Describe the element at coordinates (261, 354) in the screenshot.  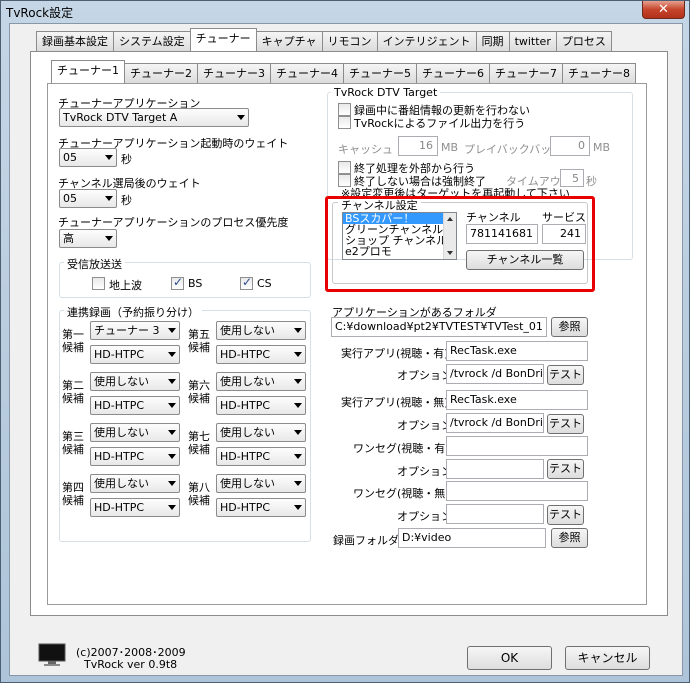
I see `candidate-5-device-select: HD-HTPC` at that location.